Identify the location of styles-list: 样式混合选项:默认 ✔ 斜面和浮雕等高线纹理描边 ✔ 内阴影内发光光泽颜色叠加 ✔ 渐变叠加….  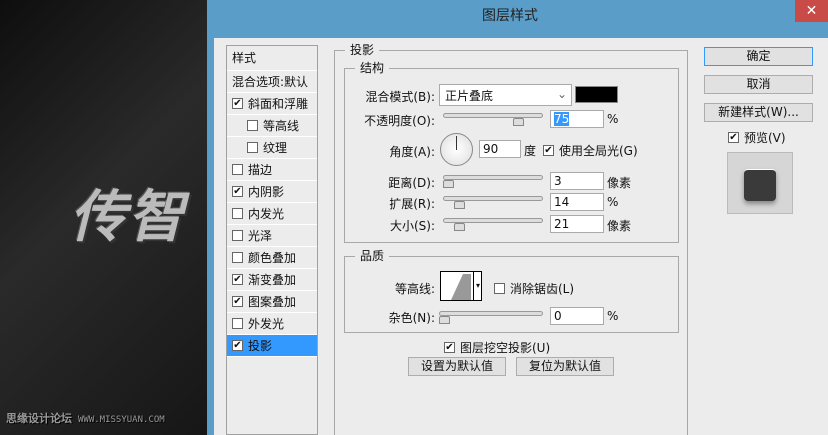
(272, 240).